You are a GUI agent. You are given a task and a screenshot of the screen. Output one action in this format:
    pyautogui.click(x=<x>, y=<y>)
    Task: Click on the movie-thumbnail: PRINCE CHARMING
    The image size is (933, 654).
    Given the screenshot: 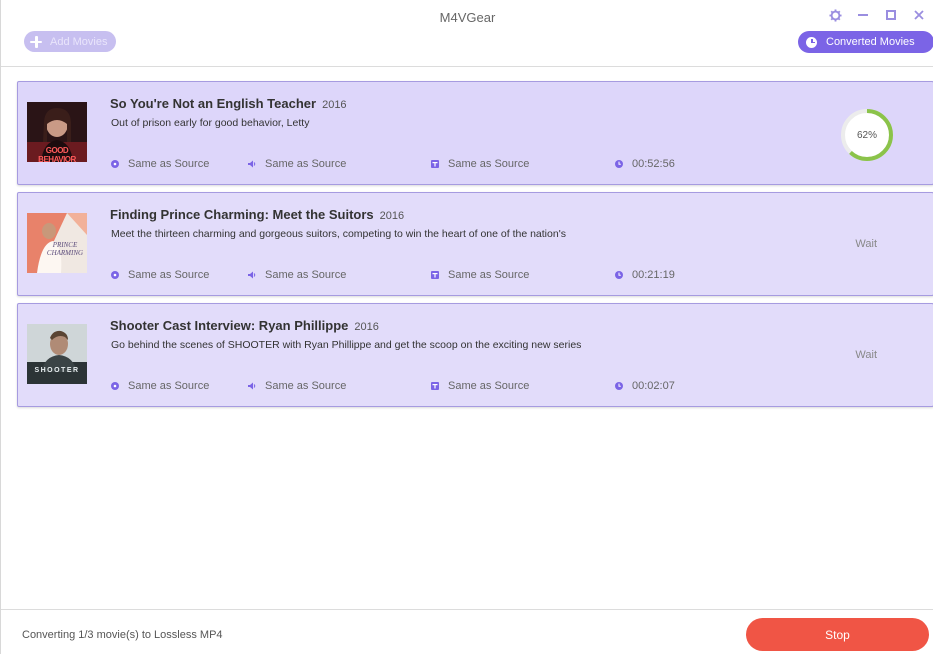 What is the action you would take?
    pyautogui.click(x=57, y=243)
    